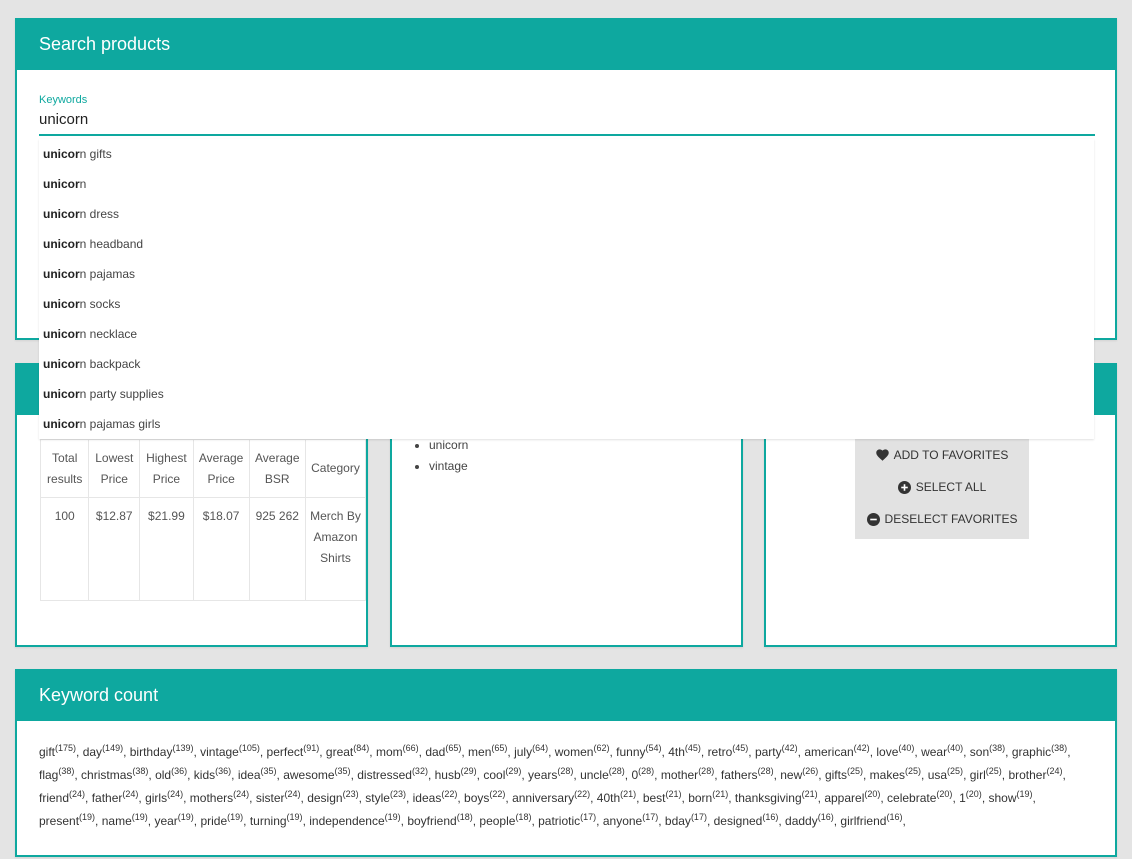  What do you see at coordinates (163, 775) in the screenshot?
I see `keyword-word: old` at bounding box center [163, 775].